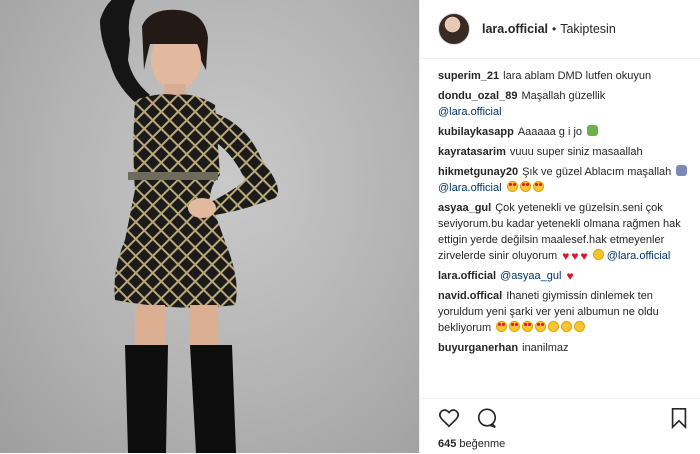 This screenshot has width=700, height=454. Describe the element at coordinates (472, 152) in the screenshot. I see `comment-username: kayratasarim` at that location.